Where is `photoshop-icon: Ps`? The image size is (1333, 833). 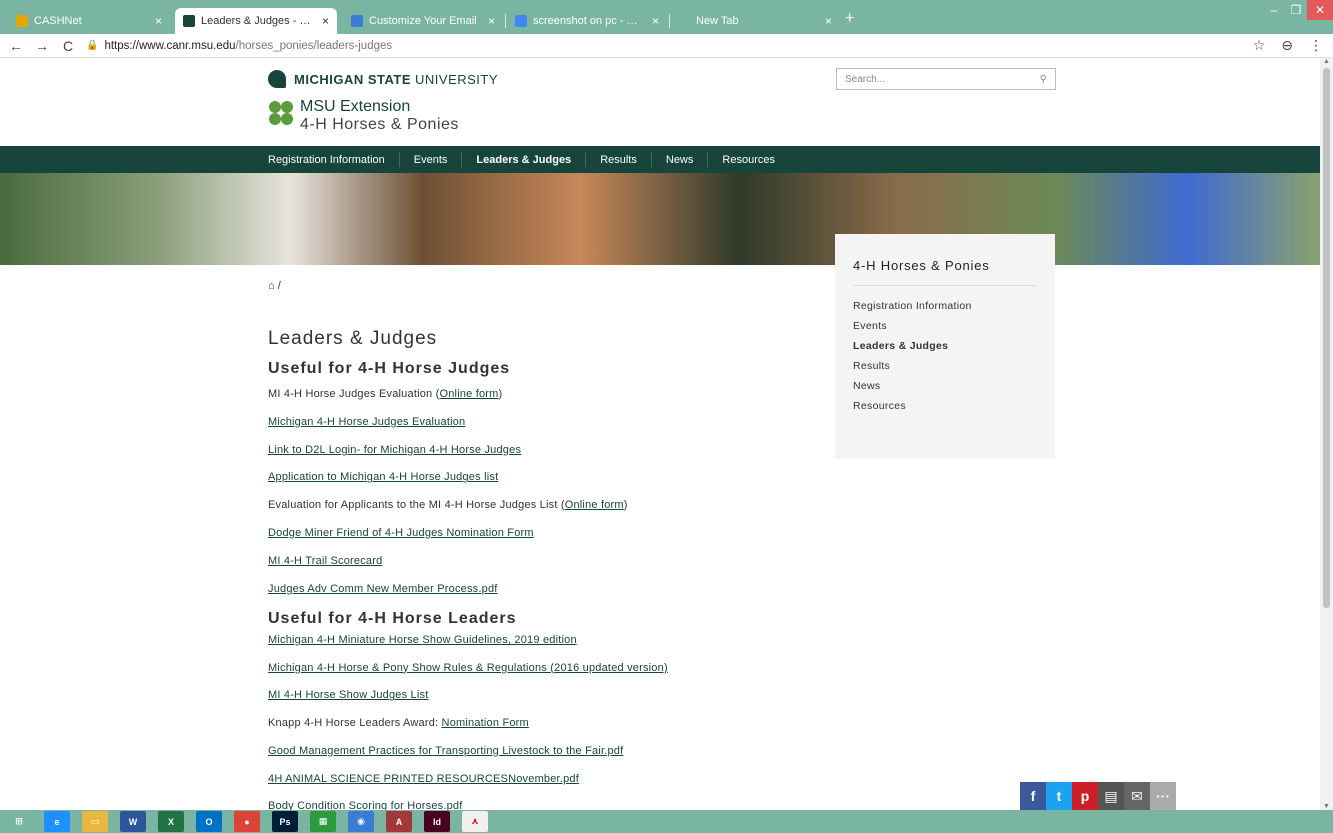
photoshop-icon: Ps is located at coordinates (285, 821).